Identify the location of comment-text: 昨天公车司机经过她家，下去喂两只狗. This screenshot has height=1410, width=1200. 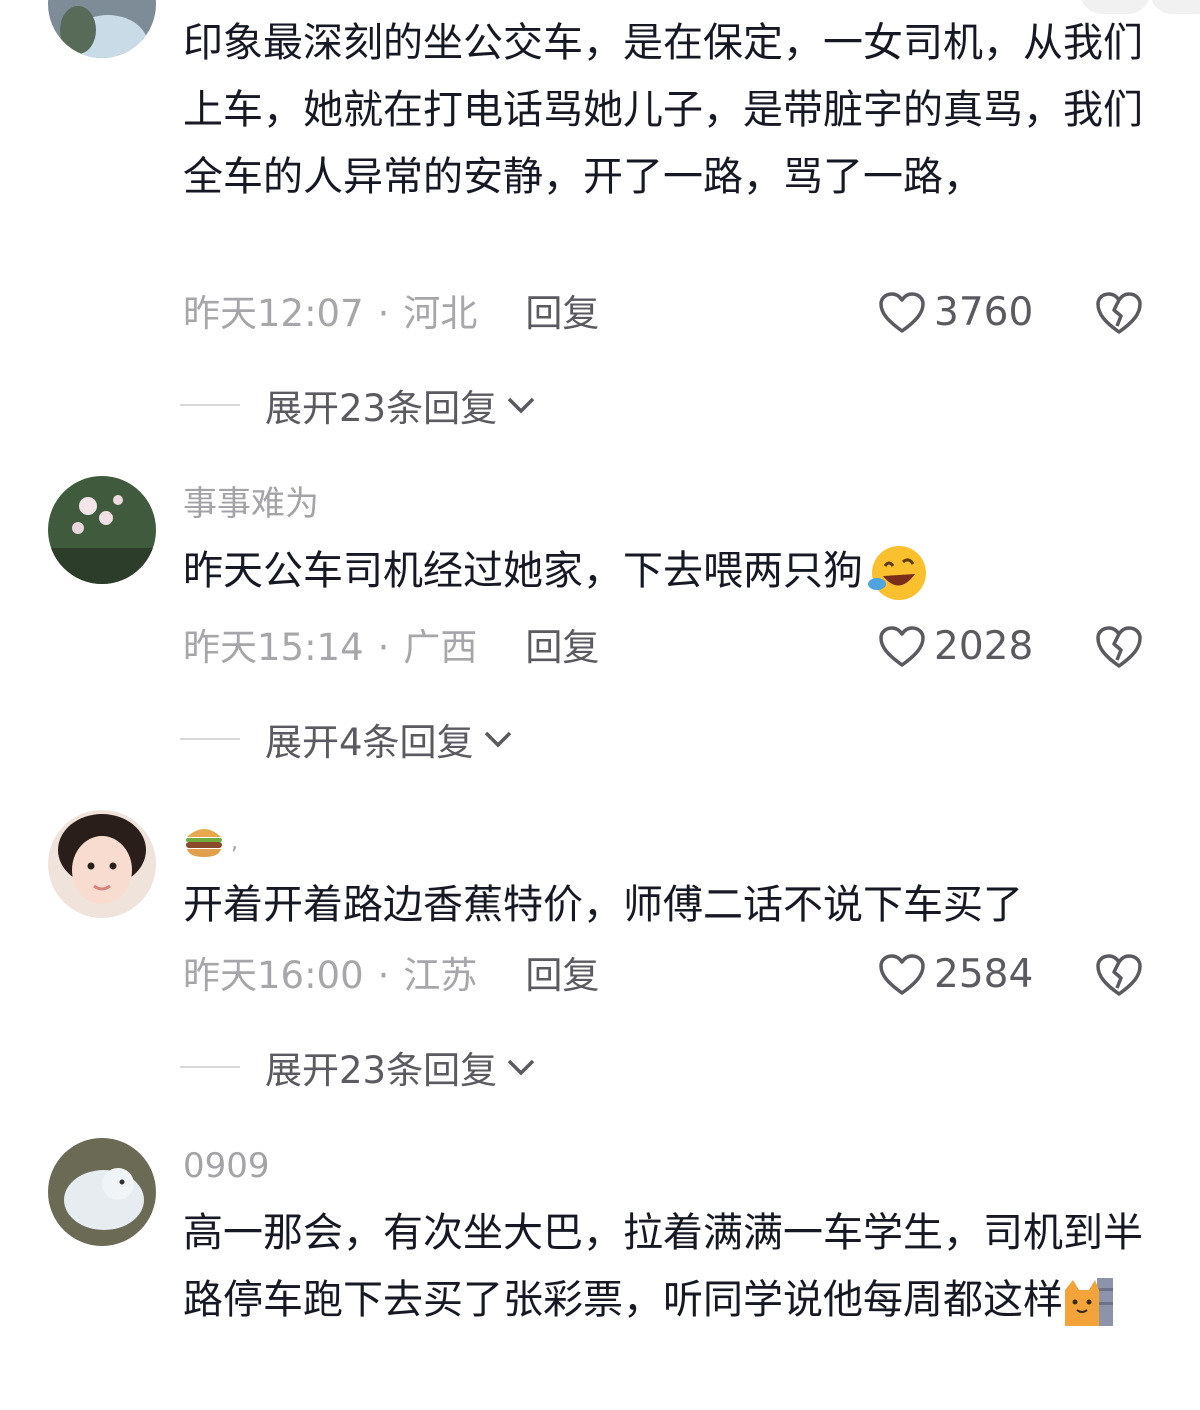
(663, 571).